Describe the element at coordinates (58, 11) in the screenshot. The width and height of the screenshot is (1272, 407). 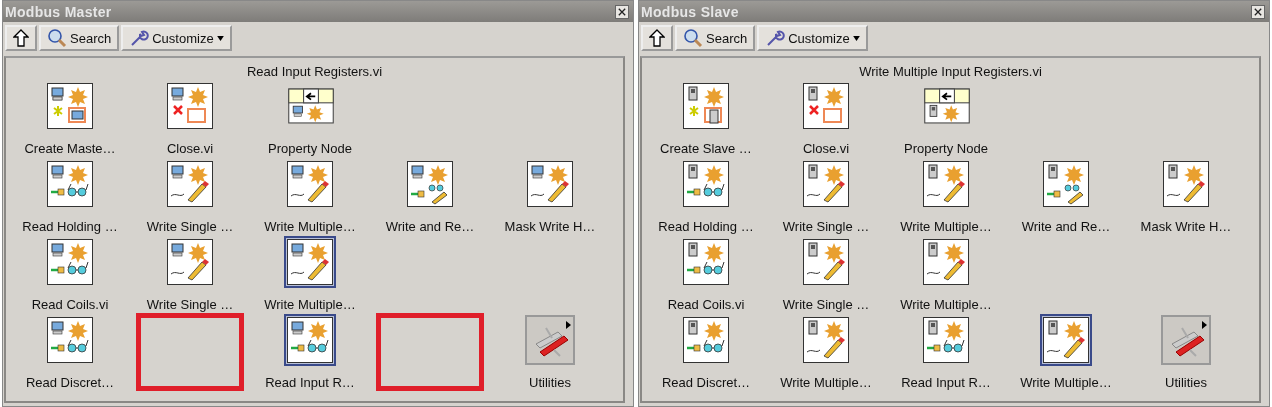
I see `window-title: Modbus Master` at that location.